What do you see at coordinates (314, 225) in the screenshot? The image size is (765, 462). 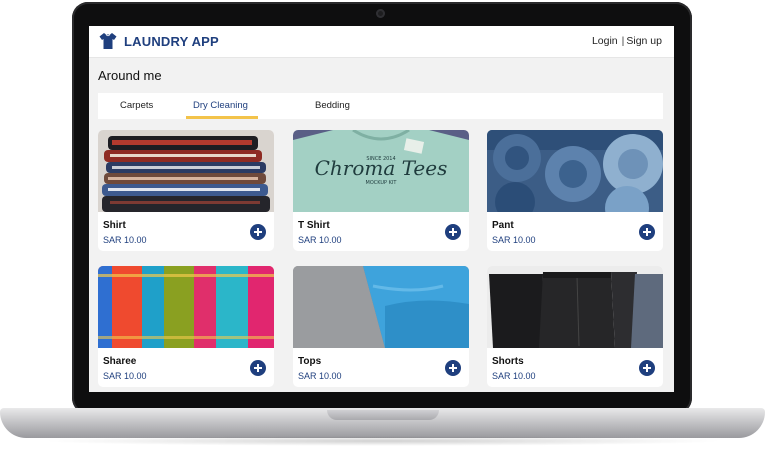 I see `product-name: T Shirt` at bounding box center [314, 225].